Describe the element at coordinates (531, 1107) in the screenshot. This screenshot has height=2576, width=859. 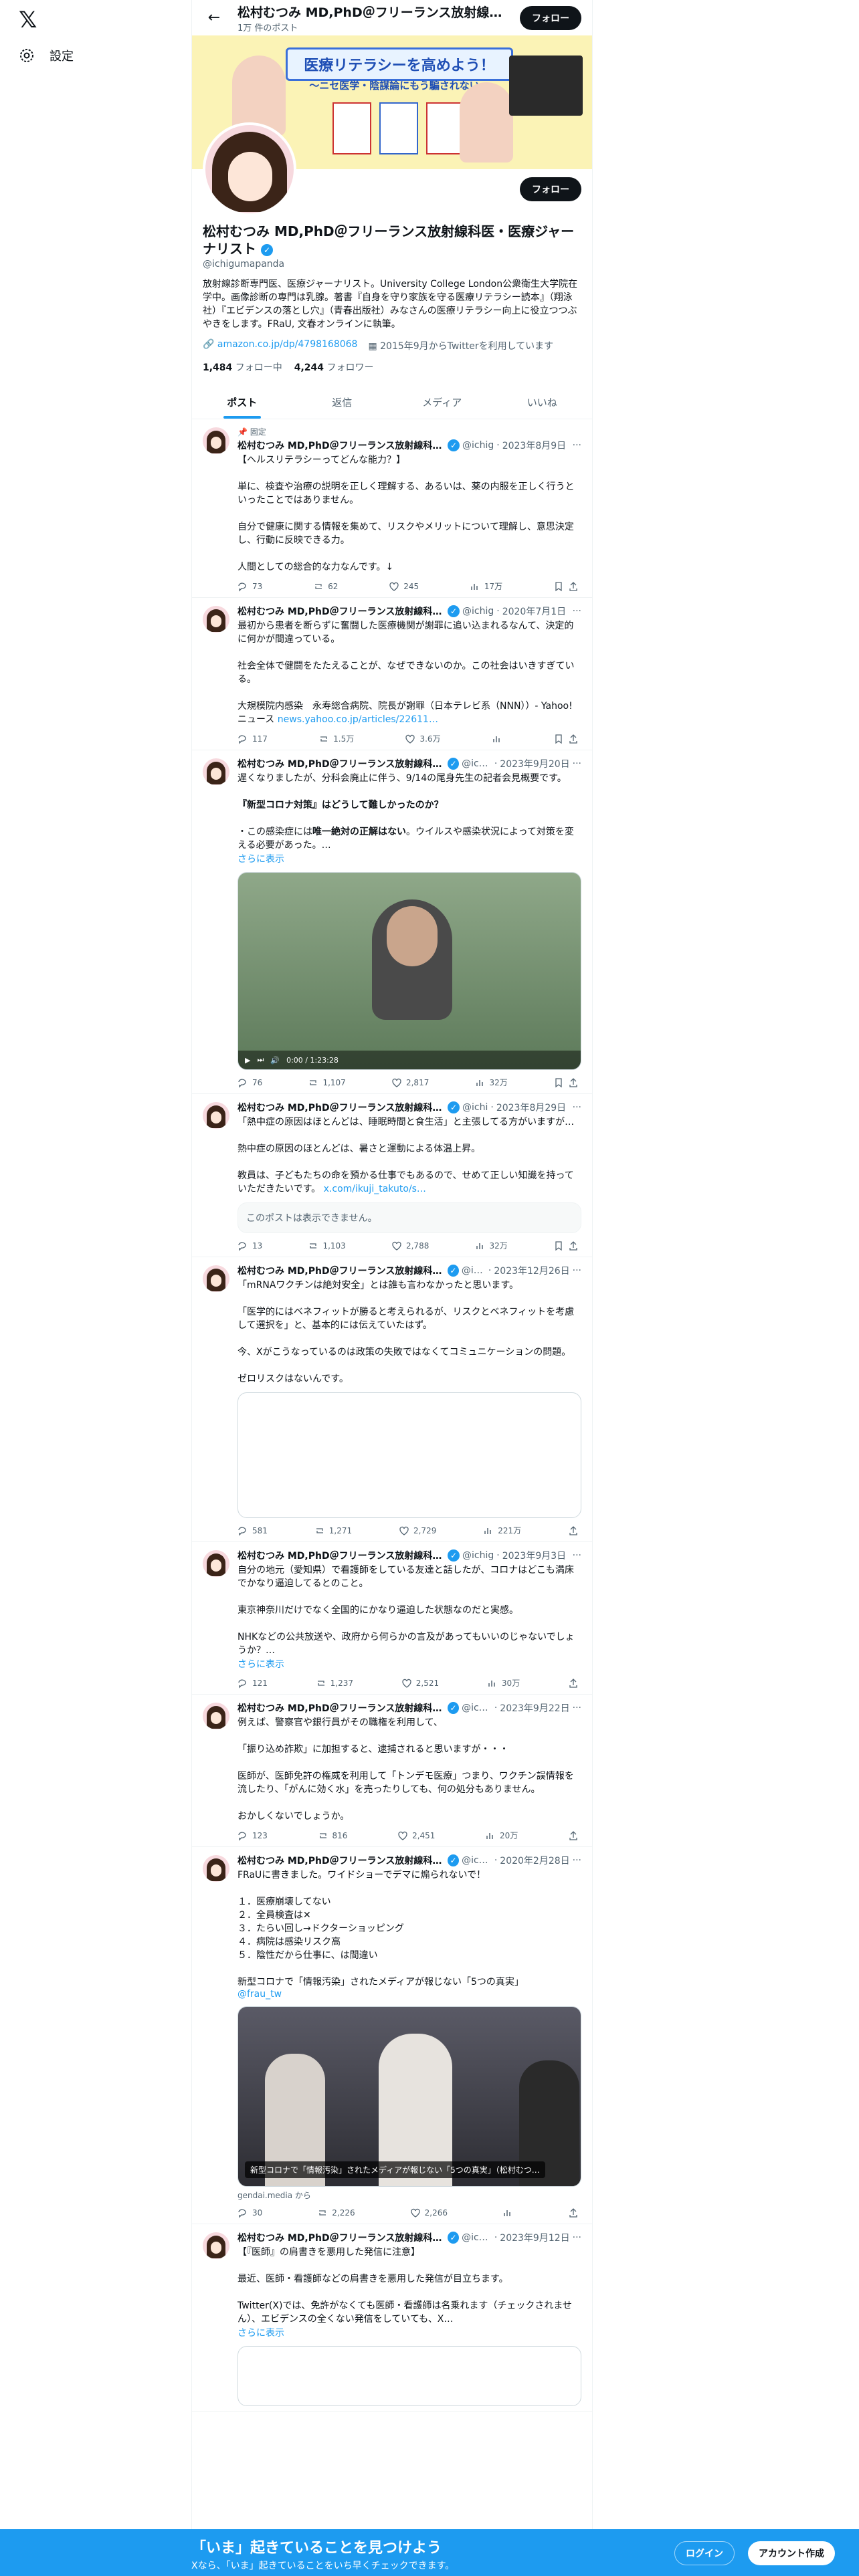
I see `tweet-date: 2023年8月29日` at that location.